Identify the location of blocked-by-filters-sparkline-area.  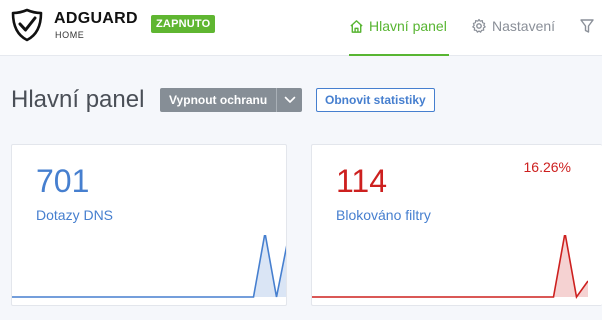
(450, 266).